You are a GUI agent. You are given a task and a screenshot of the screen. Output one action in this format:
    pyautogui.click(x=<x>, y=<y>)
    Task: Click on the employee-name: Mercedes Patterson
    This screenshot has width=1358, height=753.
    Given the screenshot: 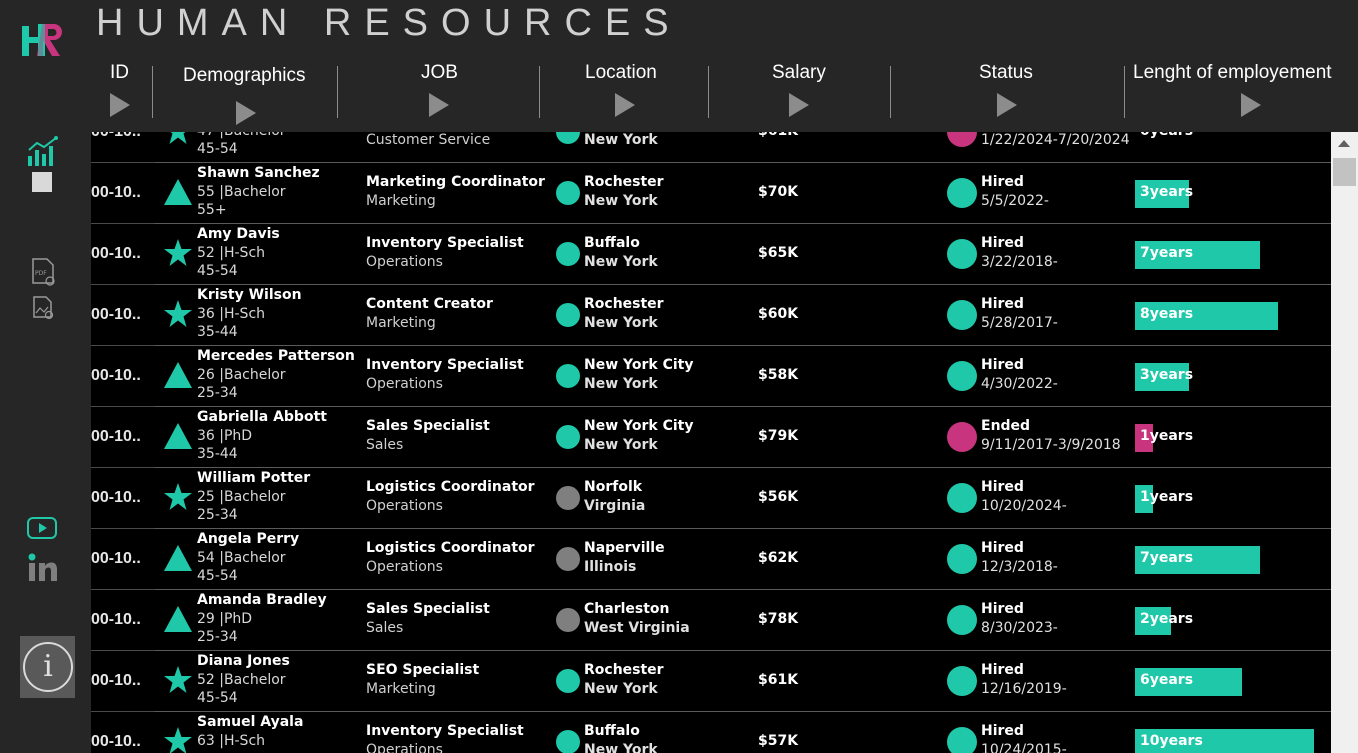 What is the action you would take?
    pyautogui.click(x=276, y=356)
    